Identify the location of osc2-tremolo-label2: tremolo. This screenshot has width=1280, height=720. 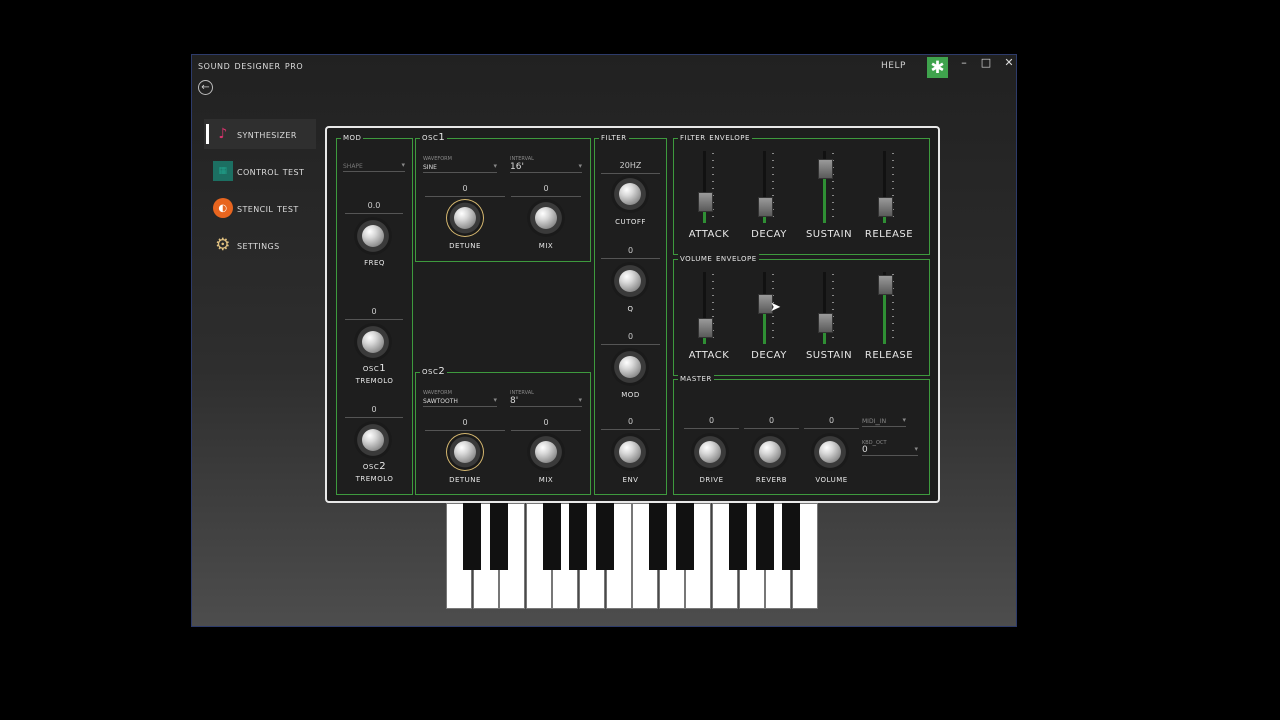
(374, 478).